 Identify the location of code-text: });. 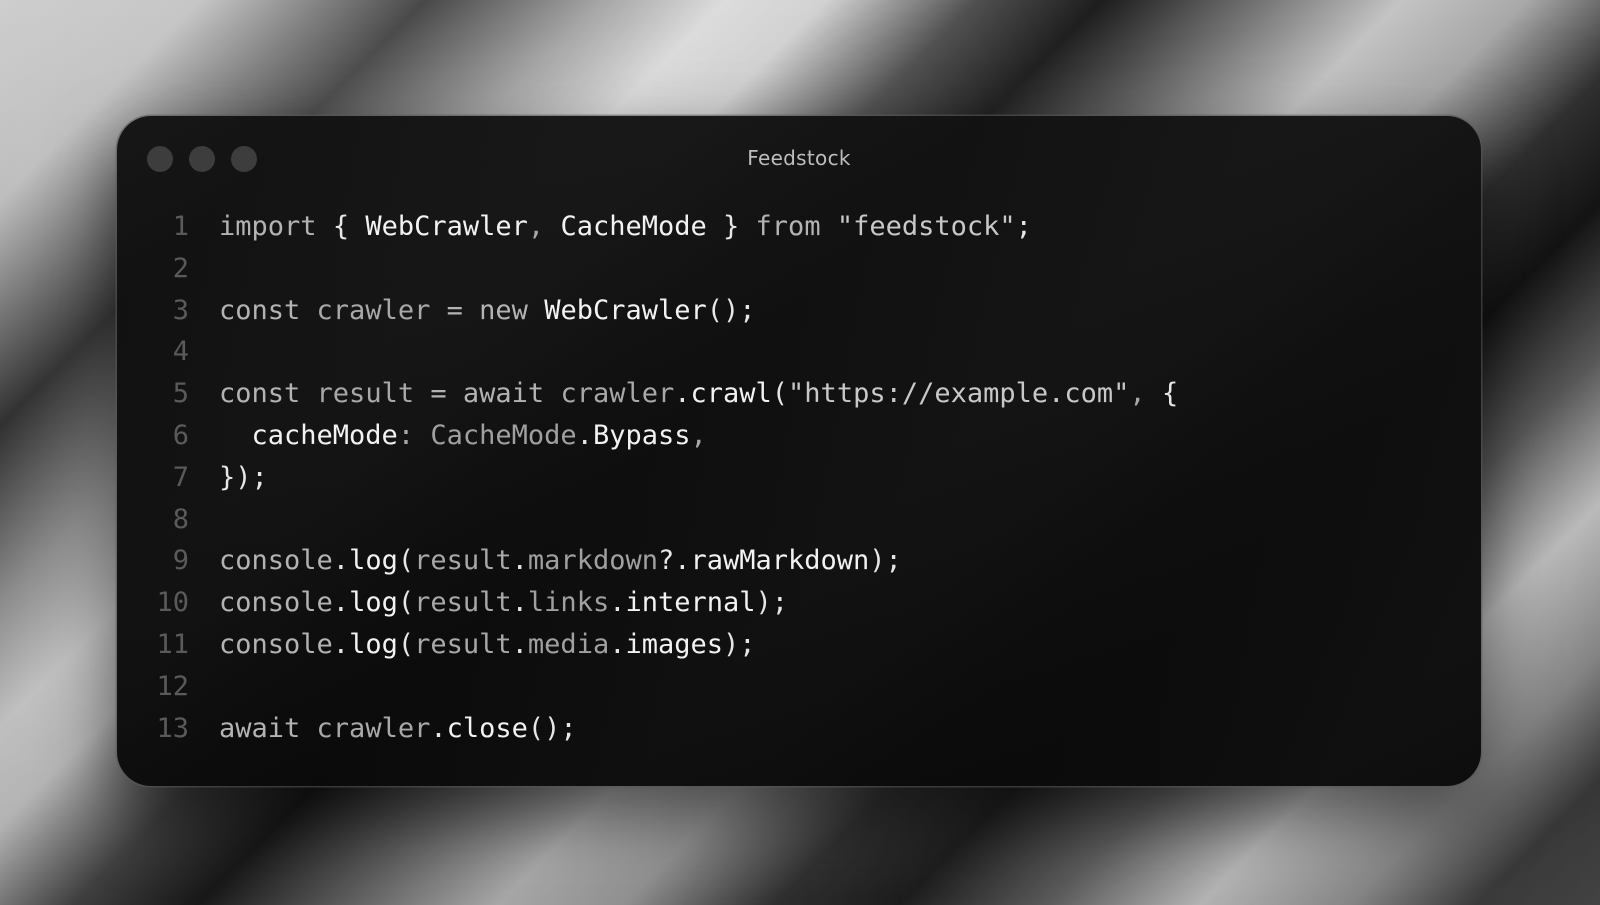
(243, 478).